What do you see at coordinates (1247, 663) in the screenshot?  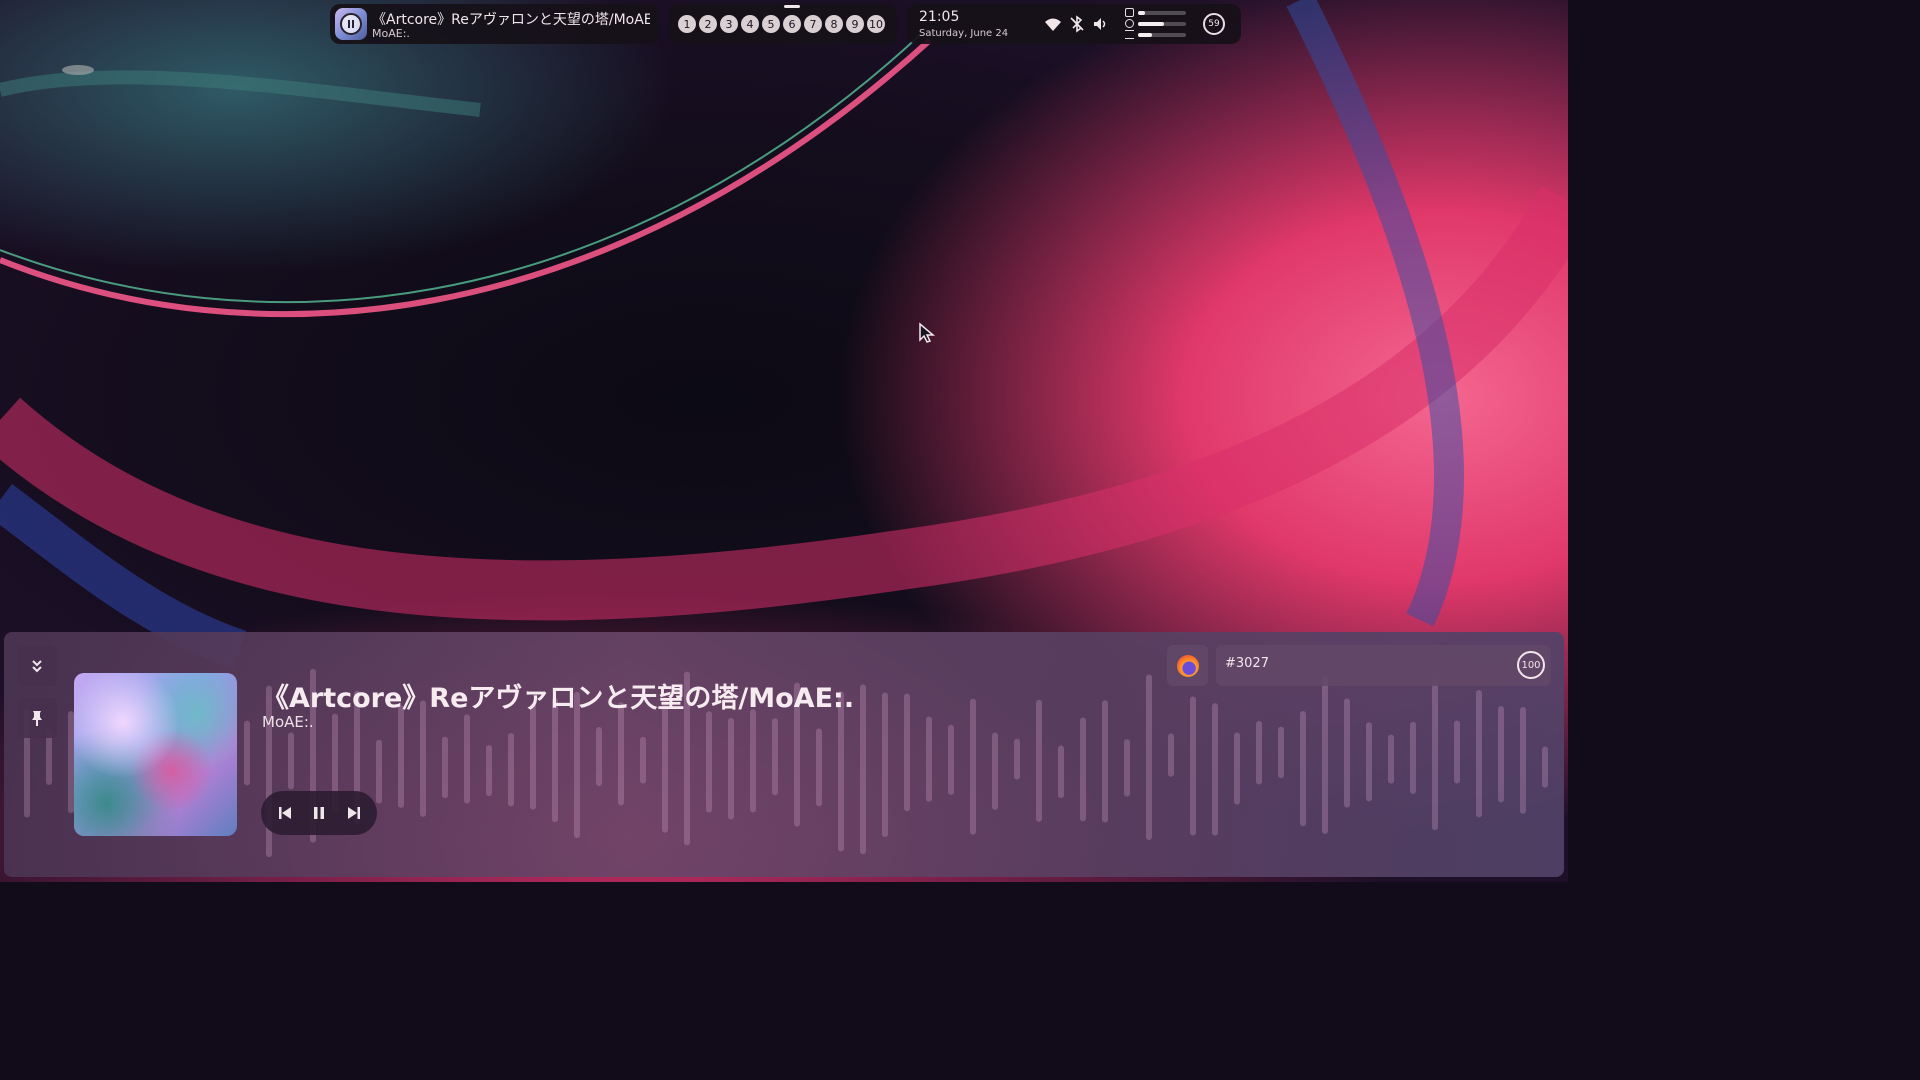 I see `track-search-value: #3027` at bounding box center [1247, 663].